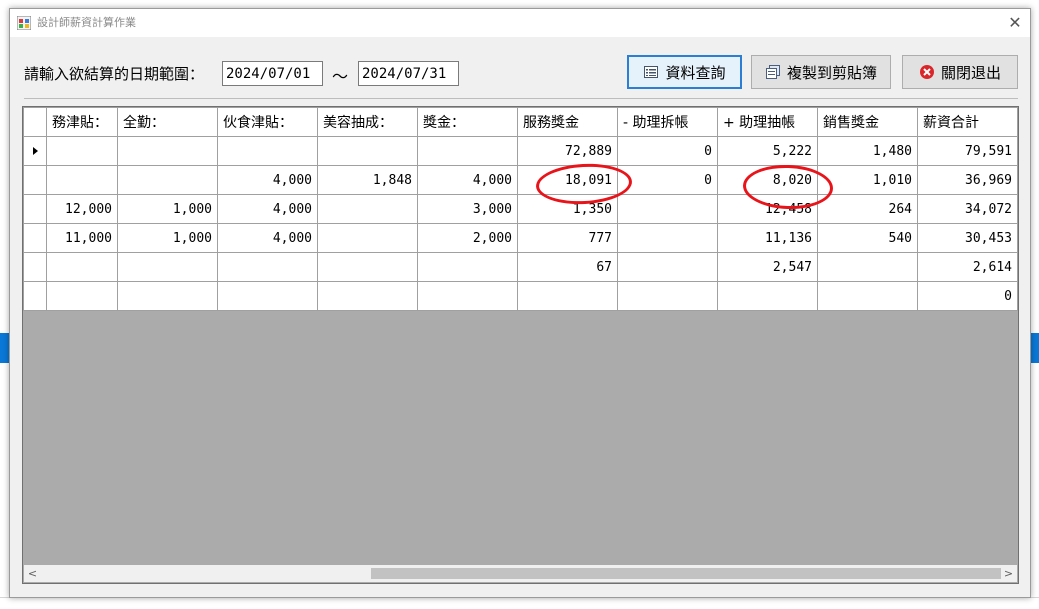 This screenshot has height=609, width=1039. Describe the element at coordinates (567, 180) in the screenshot. I see `grid-cell: 18,091` at that location.